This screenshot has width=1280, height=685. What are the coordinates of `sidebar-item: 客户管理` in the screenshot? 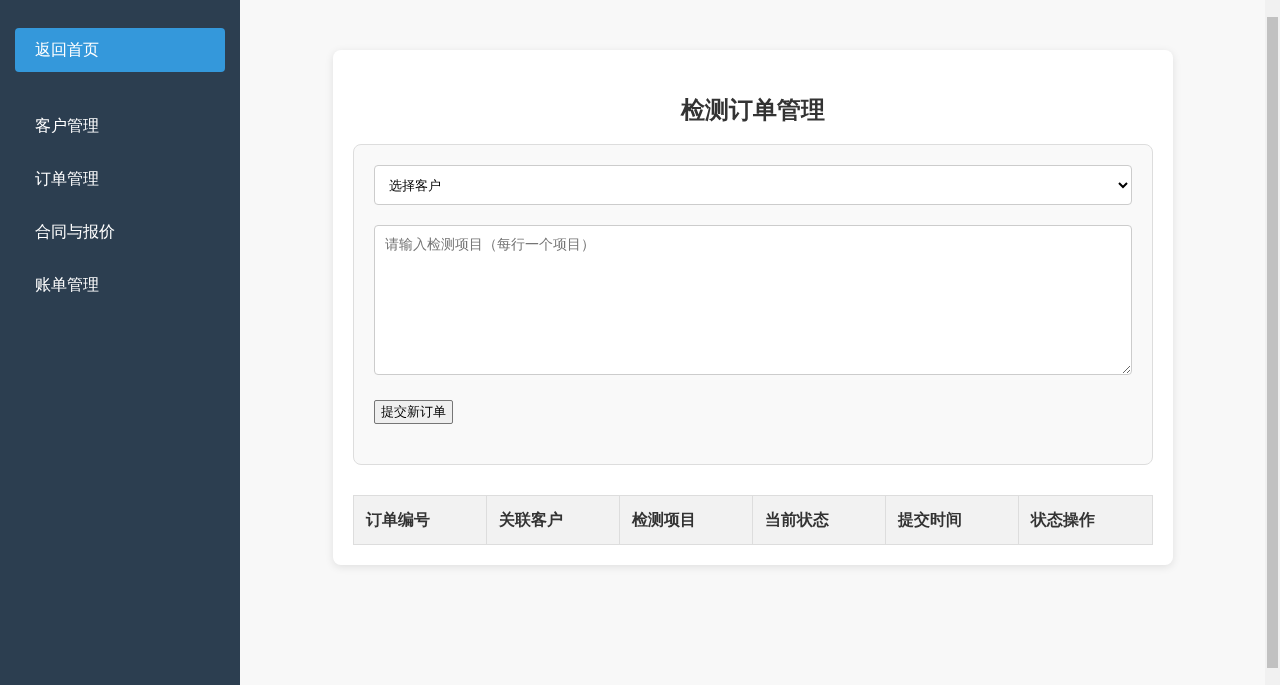 It's located at (120, 126).